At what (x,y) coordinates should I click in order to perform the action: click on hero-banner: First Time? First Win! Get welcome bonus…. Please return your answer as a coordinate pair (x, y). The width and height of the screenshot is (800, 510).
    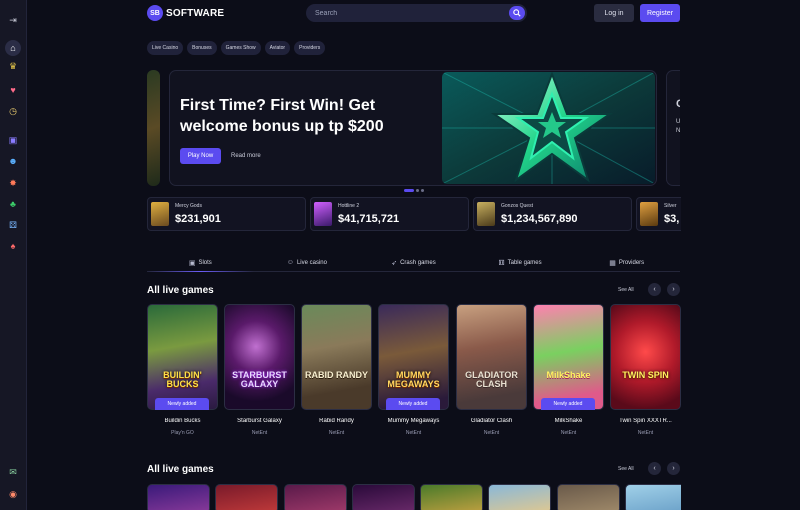
    Looking at the image, I should click on (413, 128).